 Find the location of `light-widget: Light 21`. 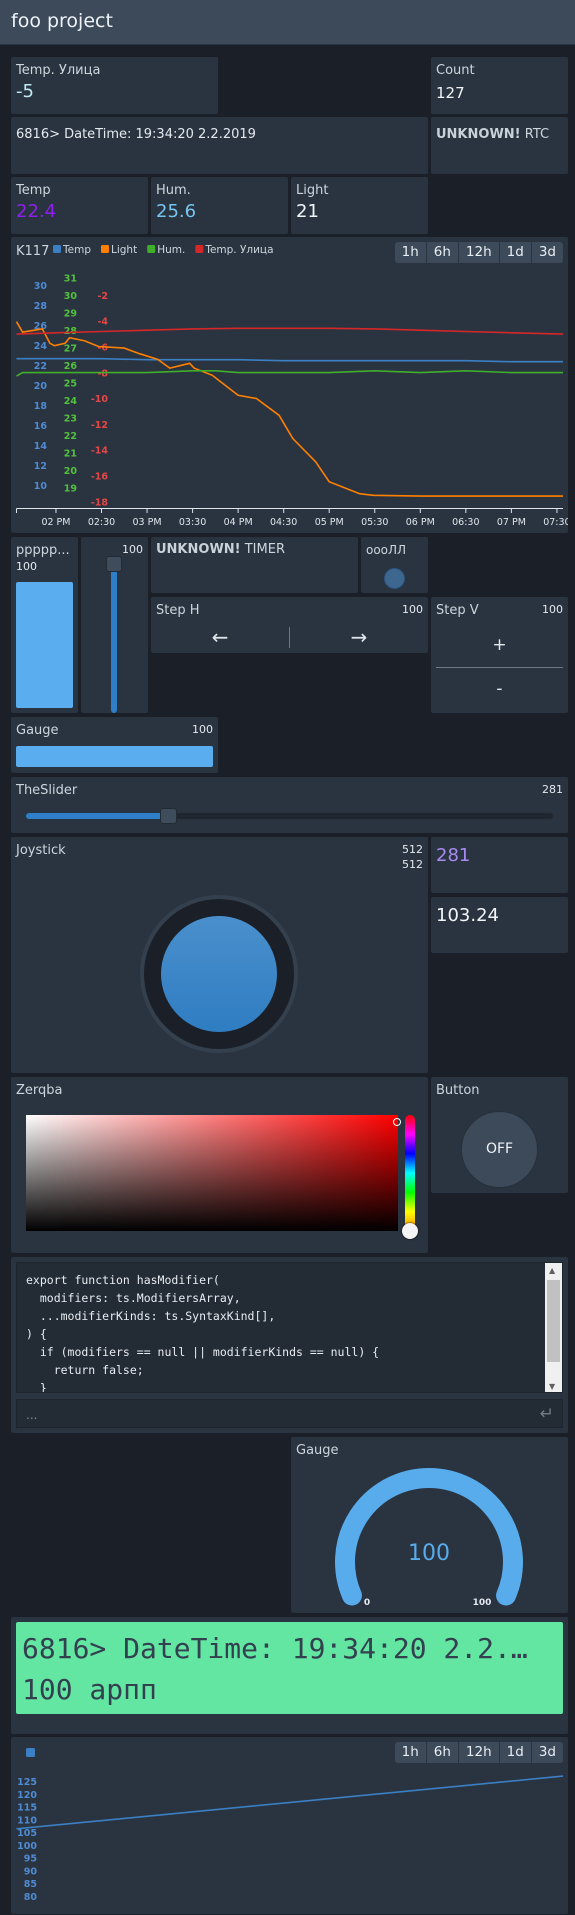

light-widget: Light 21 is located at coordinates (359, 205).